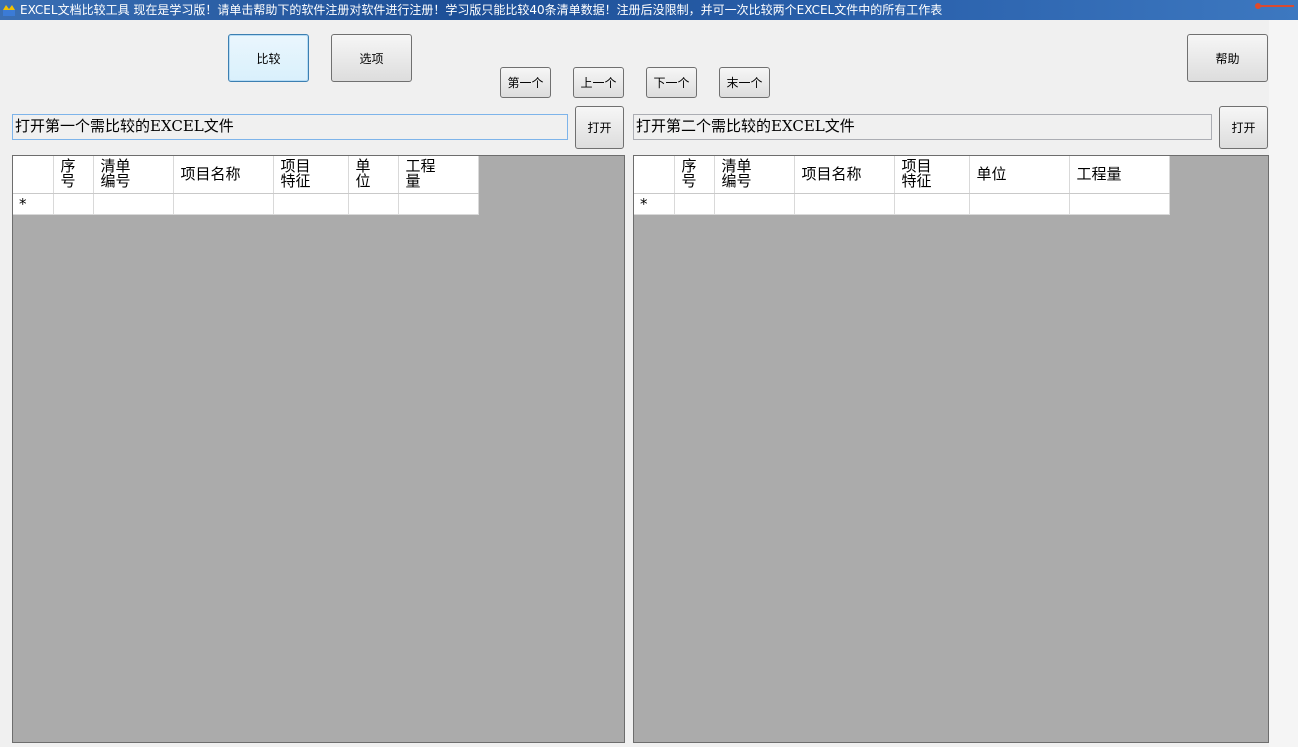 This screenshot has width=1298, height=747. Describe the element at coordinates (1283, 383) in the screenshot. I see `window-right-edge` at that location.